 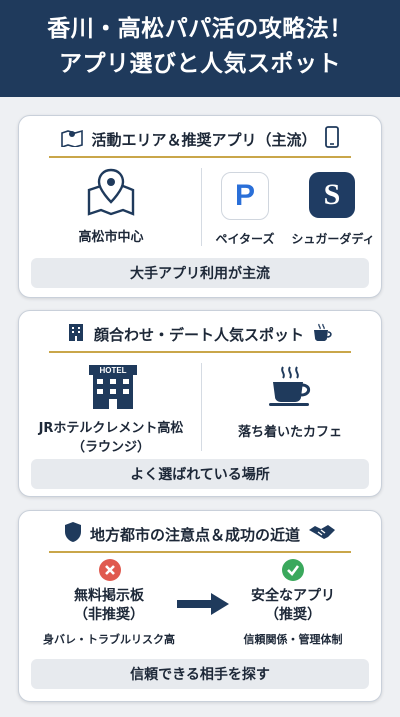 What do you see at coordinates (109, 605) in the screenshot?
I see `bad-option-title: 無料掲示板 （非推奨）` at bounding box center [109, 605].